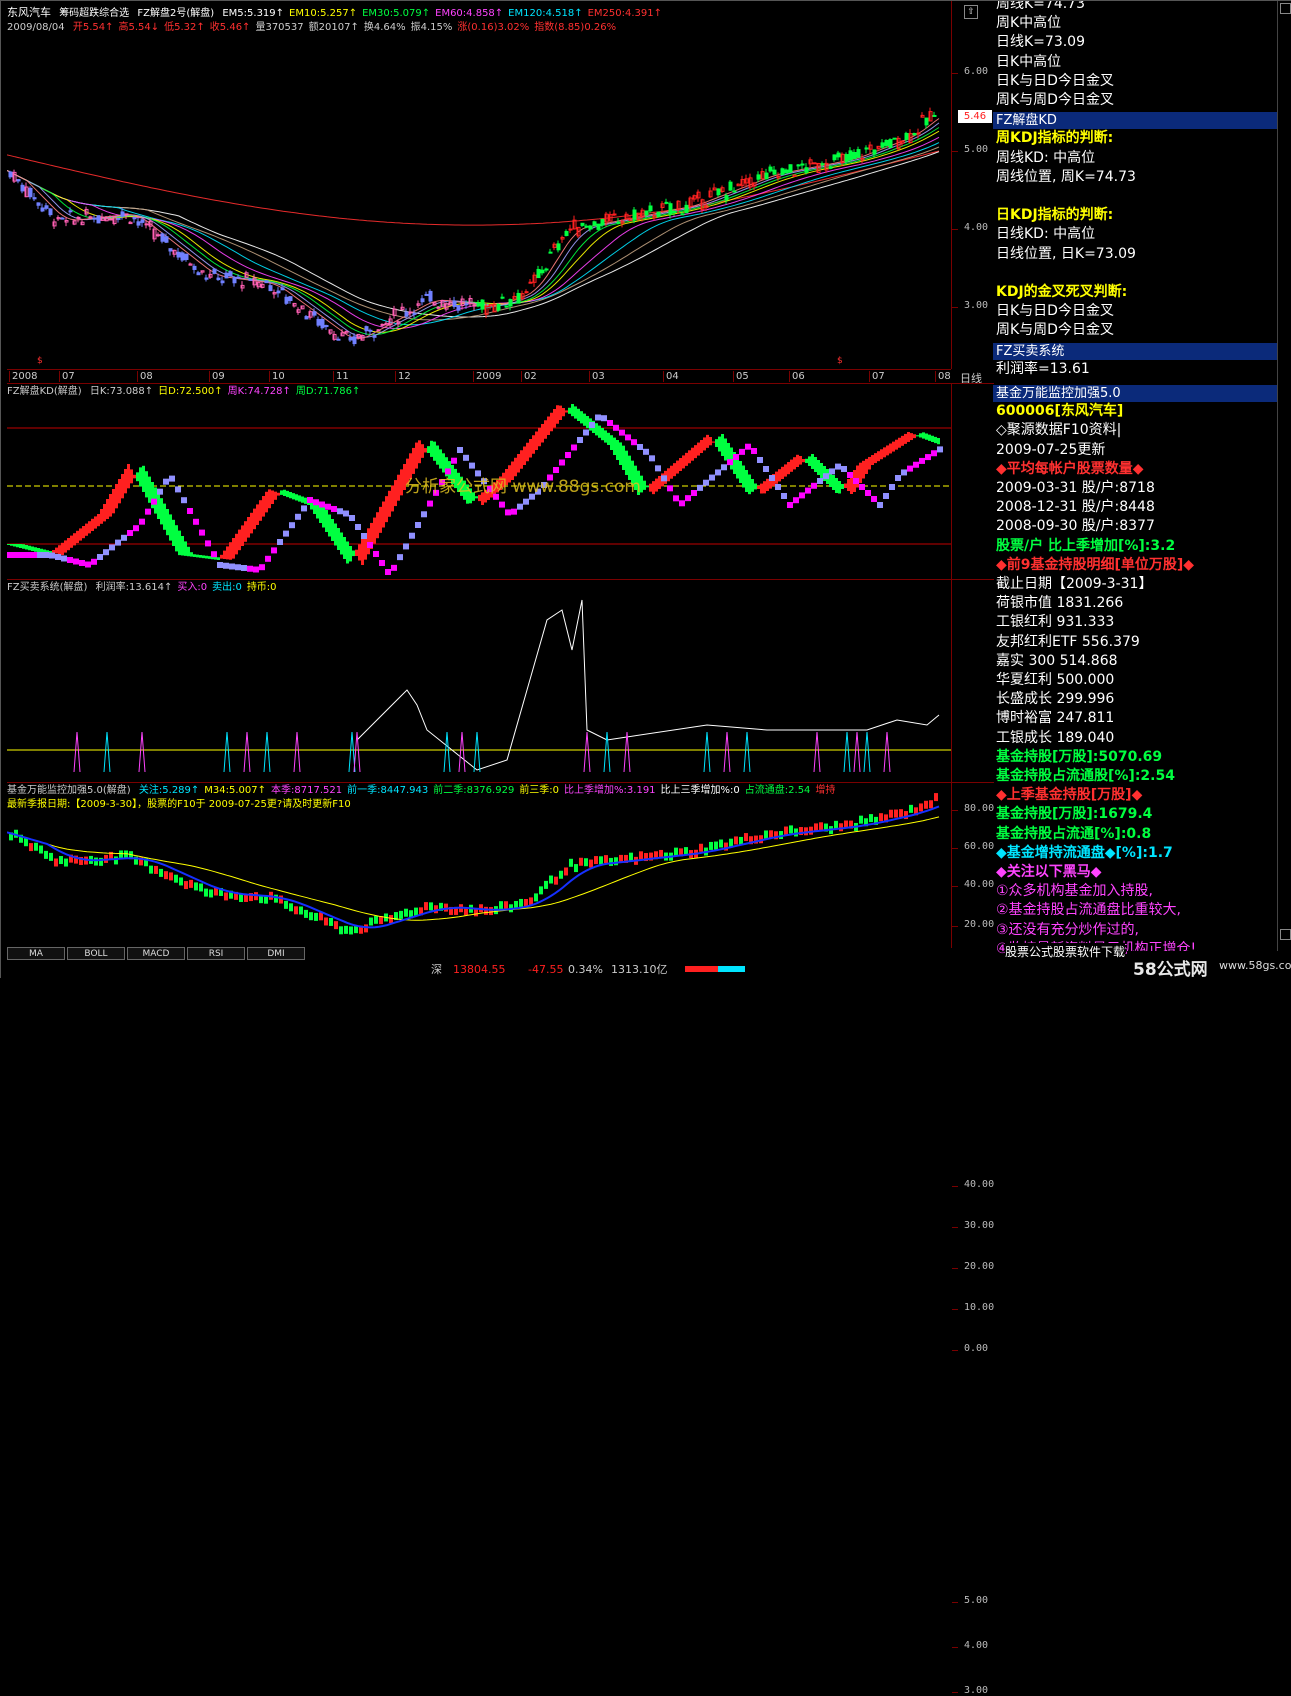 This screenshot has height=1696, width=1291. Describe the element at coordinates (479, 680) in the screenshot. I see `trade-system-panel: FZ买卖系统(解盘) 利润率:13.614↑ 买入:0 卖出:0 持币:0` at that location.